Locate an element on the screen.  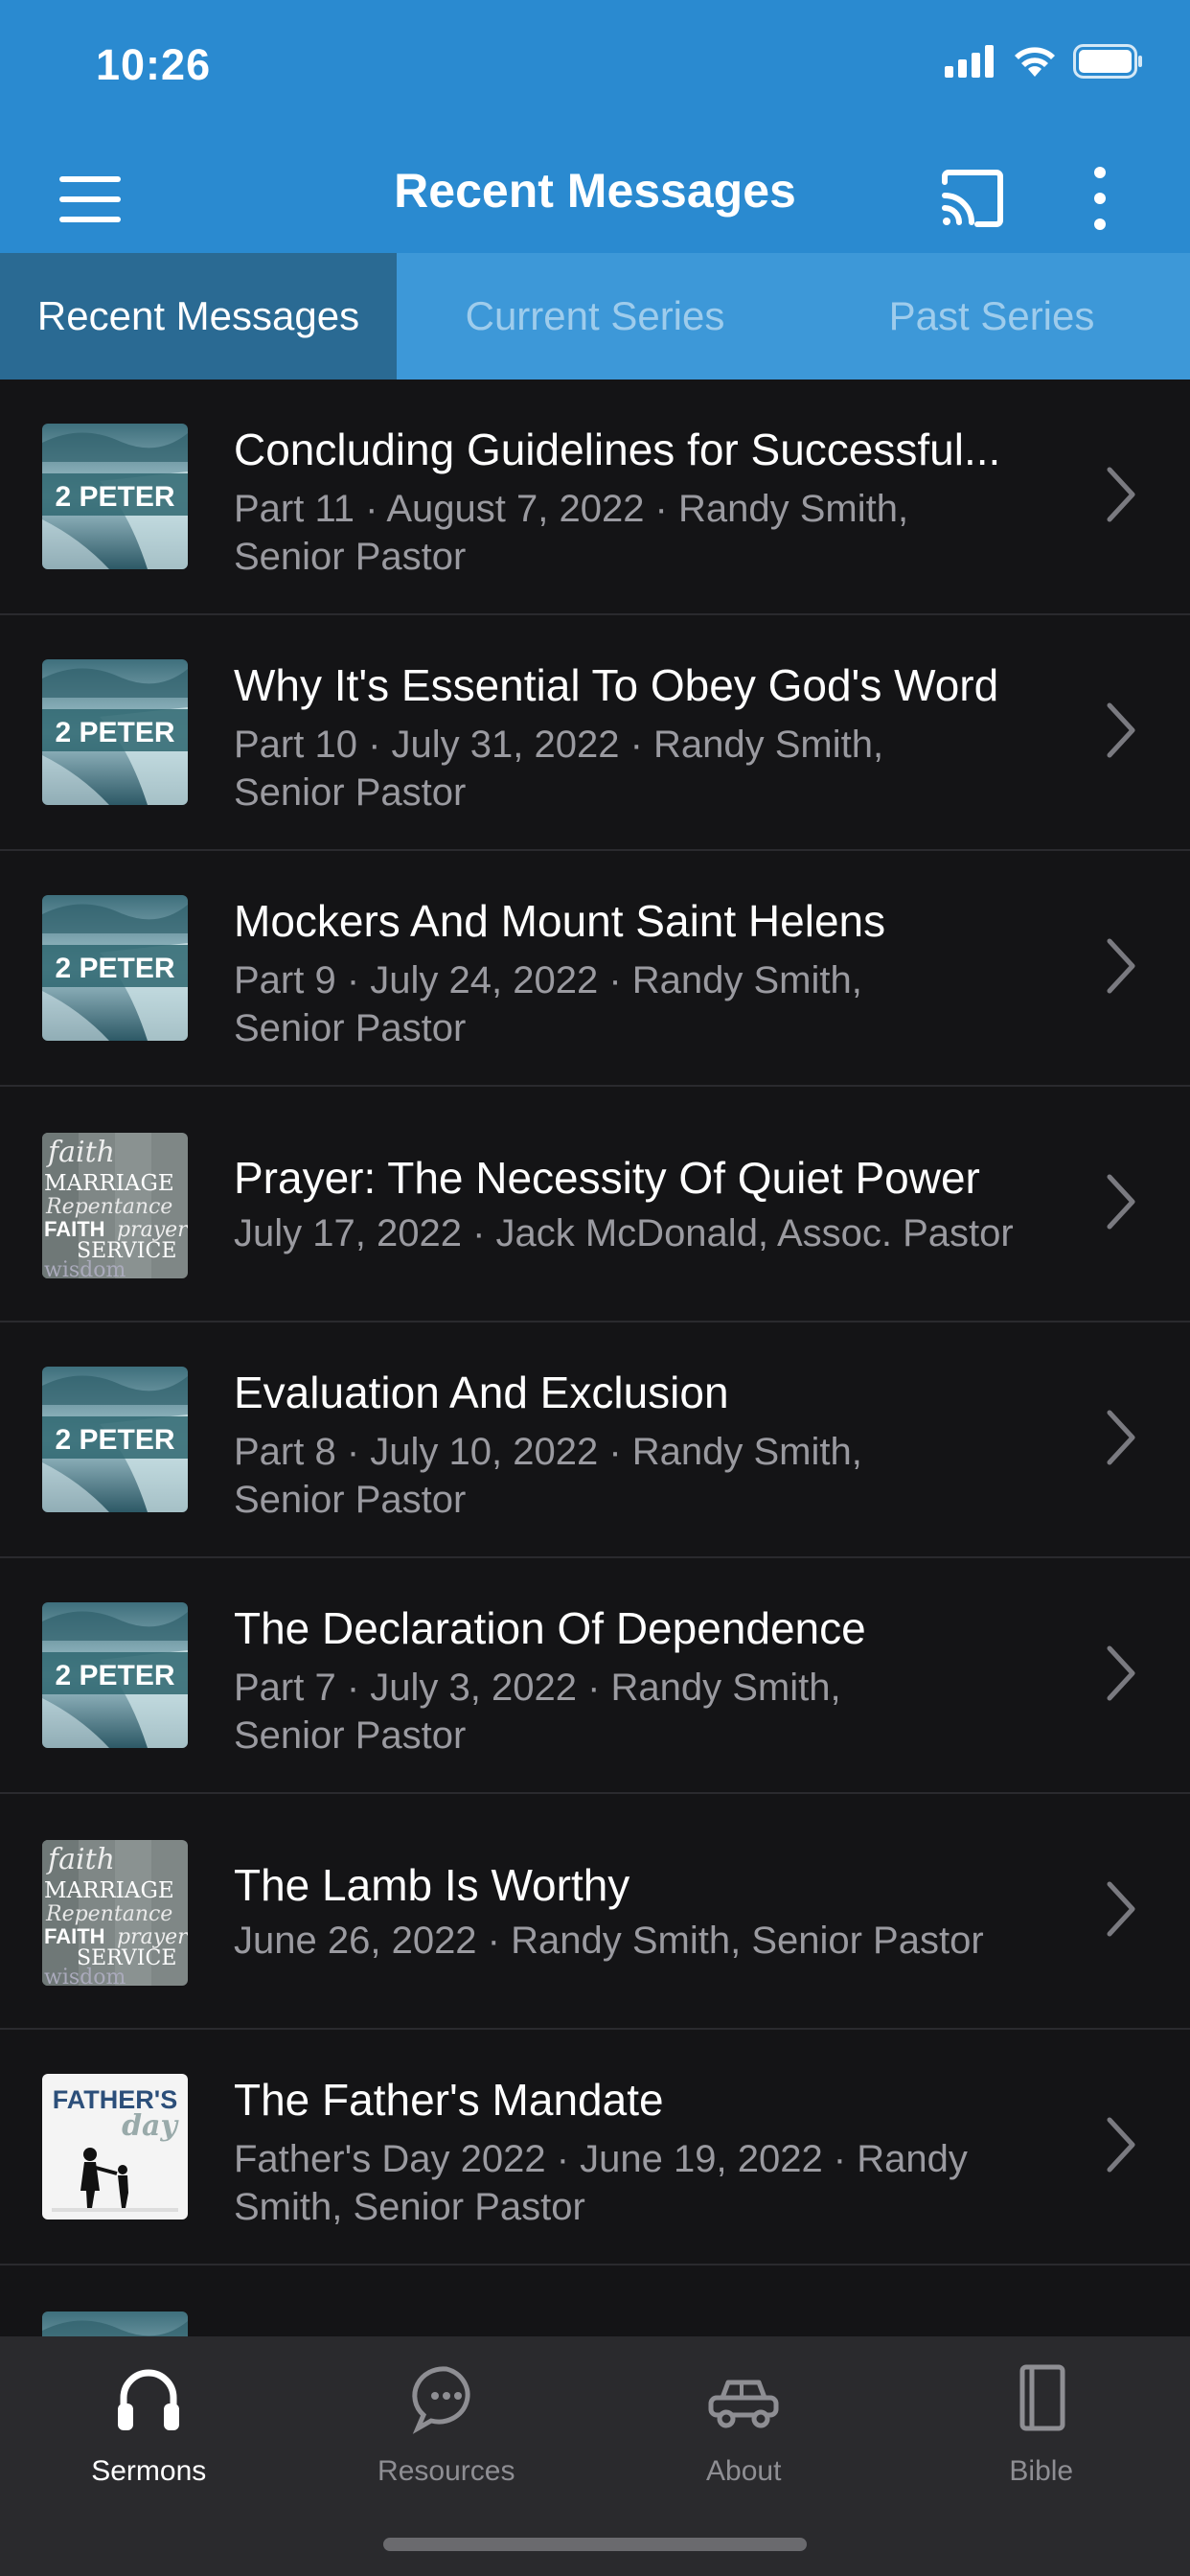
chat-bubble-icon is located at coordinates (441, 2400).